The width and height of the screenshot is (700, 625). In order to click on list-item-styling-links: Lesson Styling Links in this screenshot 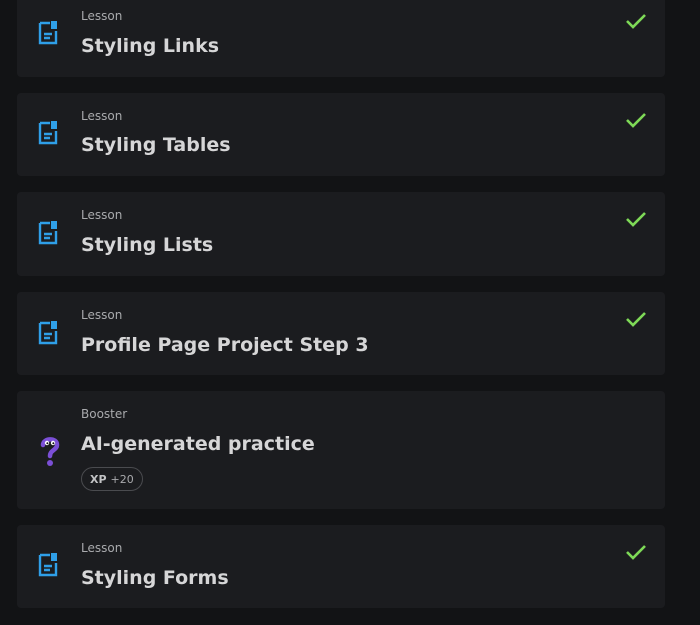, I will do `click(341, 38)`.